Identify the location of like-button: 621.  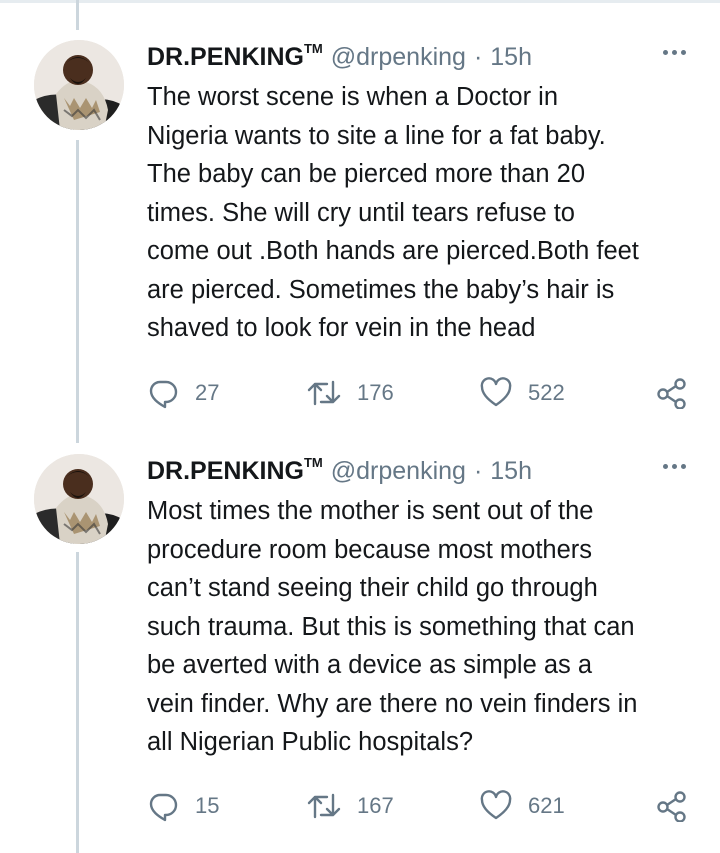
(522, 806).